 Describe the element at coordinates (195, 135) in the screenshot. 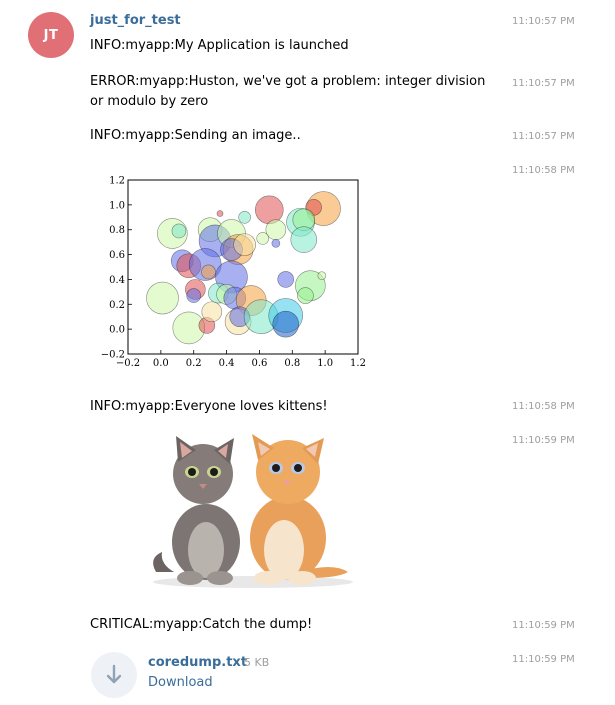

I see `message-text: INFO:myapp:Sending an image..` at that location.